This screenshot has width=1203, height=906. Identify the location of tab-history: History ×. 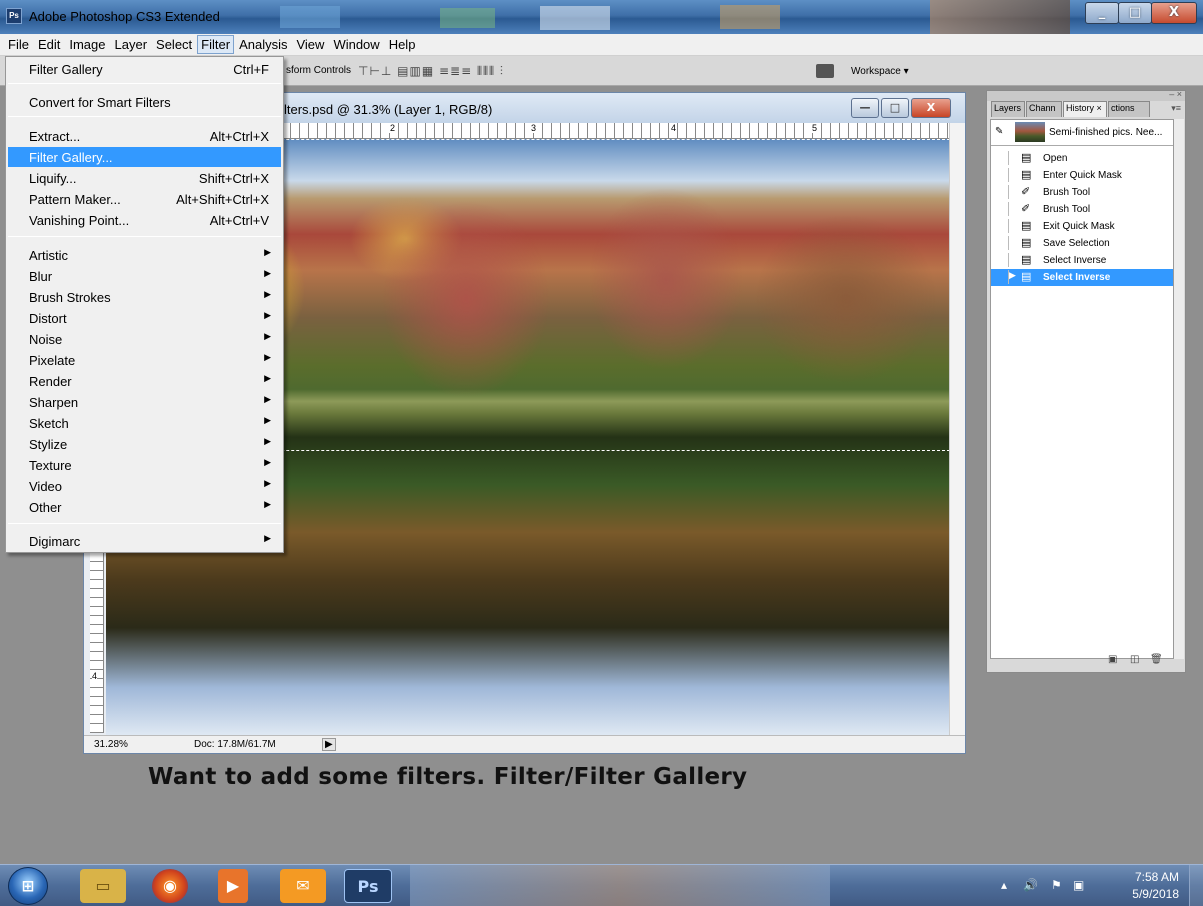
(1085, 109).